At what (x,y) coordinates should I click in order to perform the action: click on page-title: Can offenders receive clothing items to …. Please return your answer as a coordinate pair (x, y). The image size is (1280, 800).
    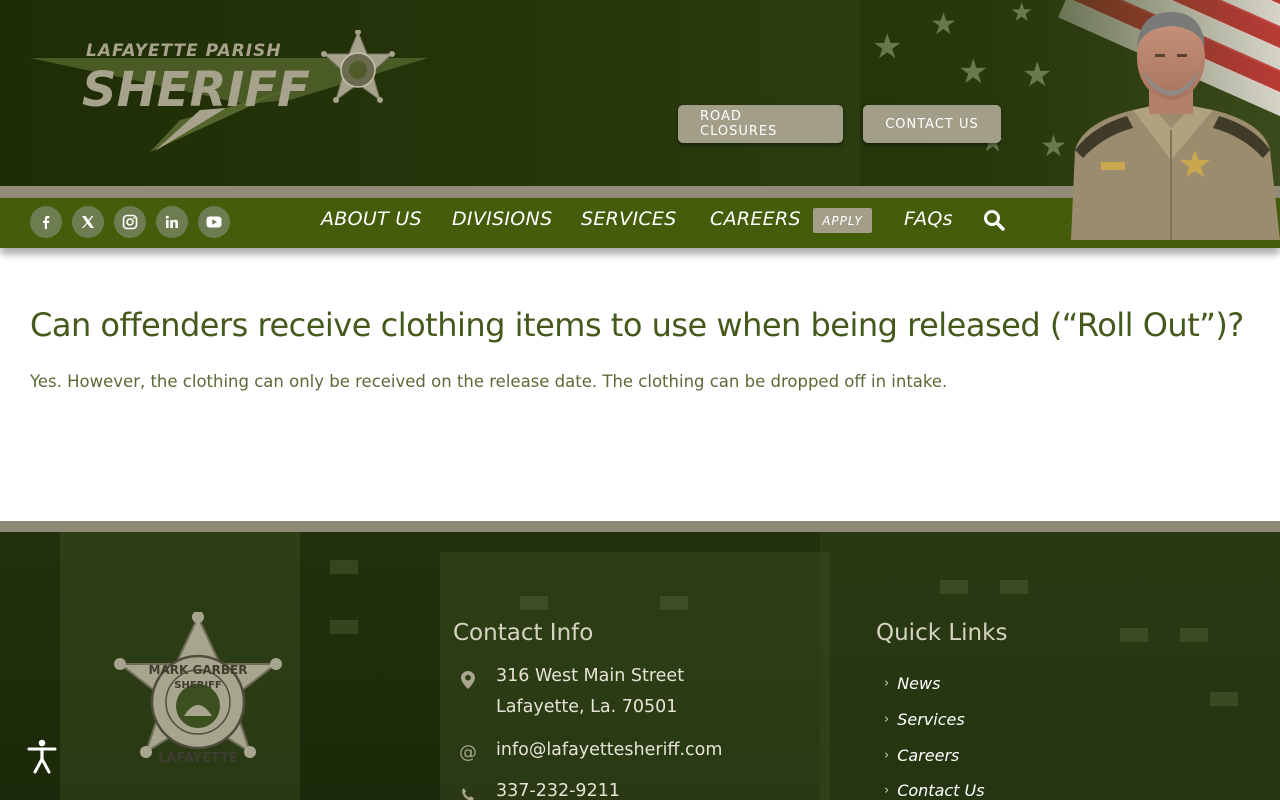
    Looking at the image, I should click on (637, 325).